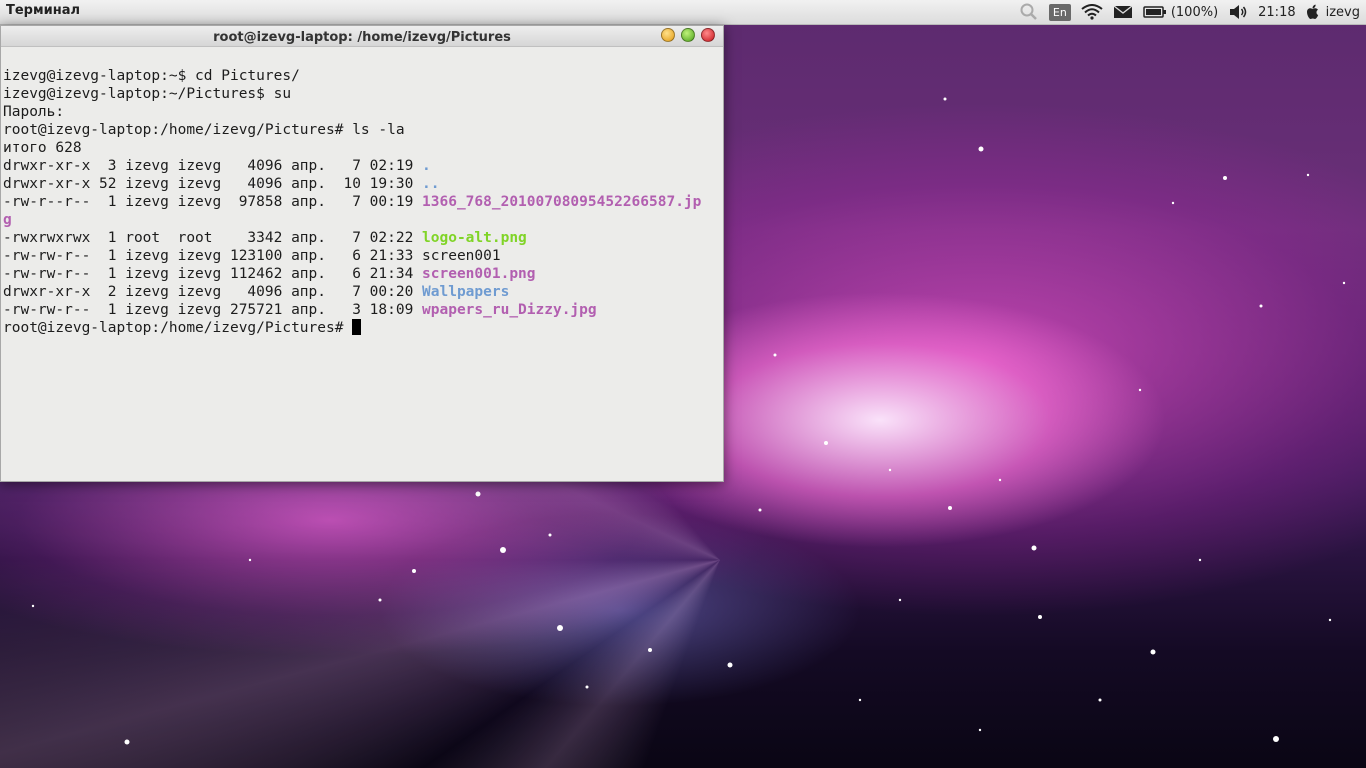 The height and width of the screenshot is (768, 1366). What do you see at coordinates (1312, 11) in the screenshot?
I see `apple-icon` at bounding box center [1312, 11].